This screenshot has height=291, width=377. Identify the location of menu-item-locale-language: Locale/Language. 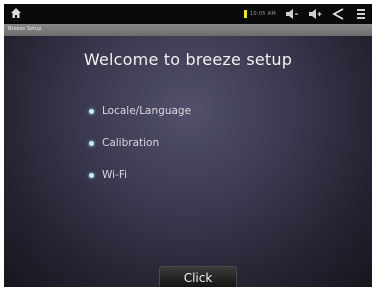
(140, 111).